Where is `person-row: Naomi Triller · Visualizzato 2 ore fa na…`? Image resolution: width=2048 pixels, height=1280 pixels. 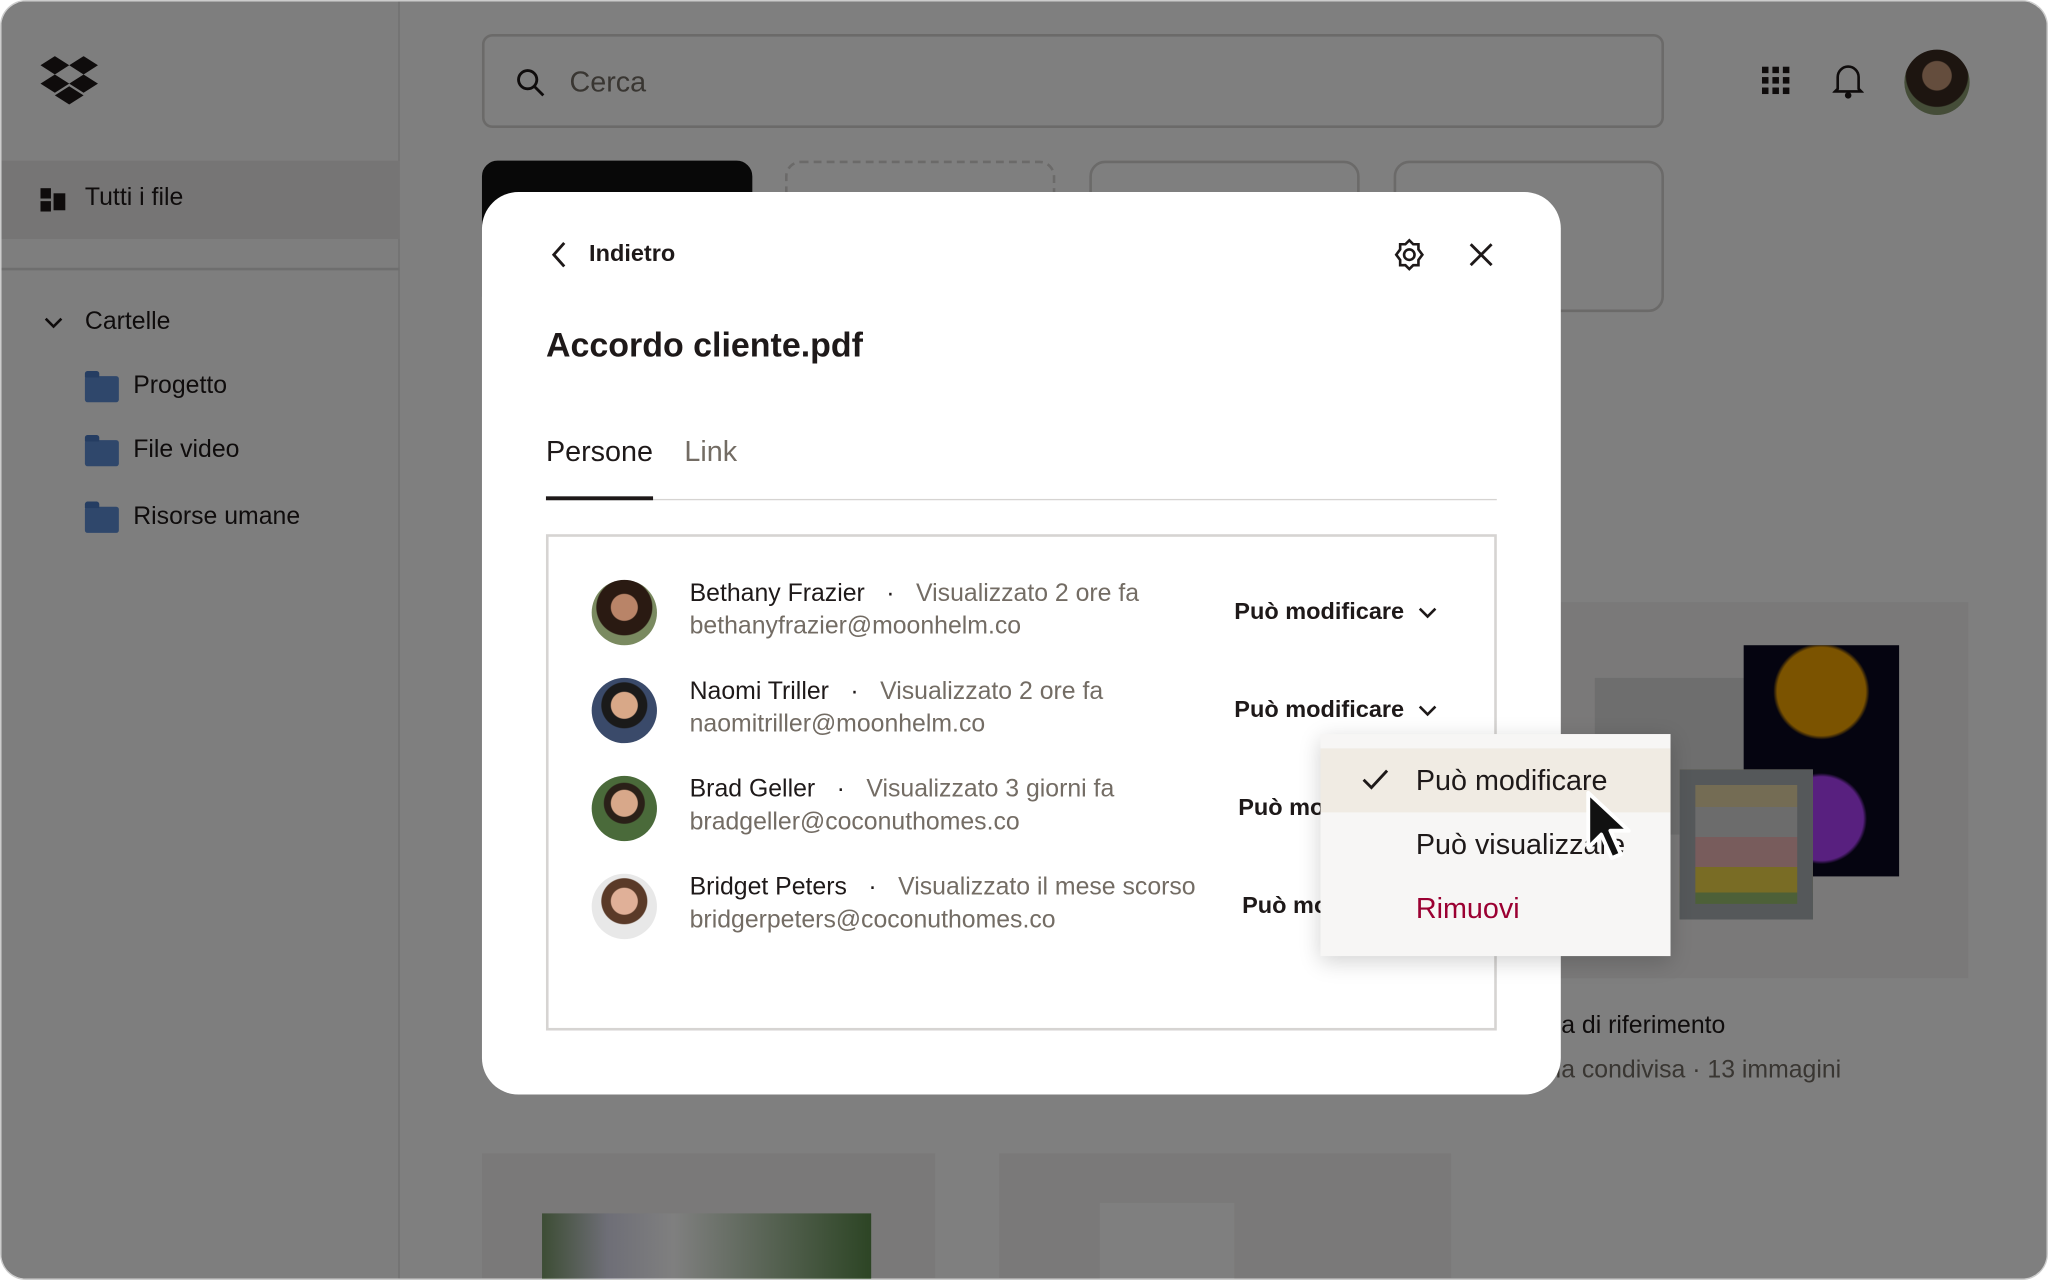
person-row: Naomi Triller · Visualizzato 2 ore fa na… is located at coordinates (897, 708).